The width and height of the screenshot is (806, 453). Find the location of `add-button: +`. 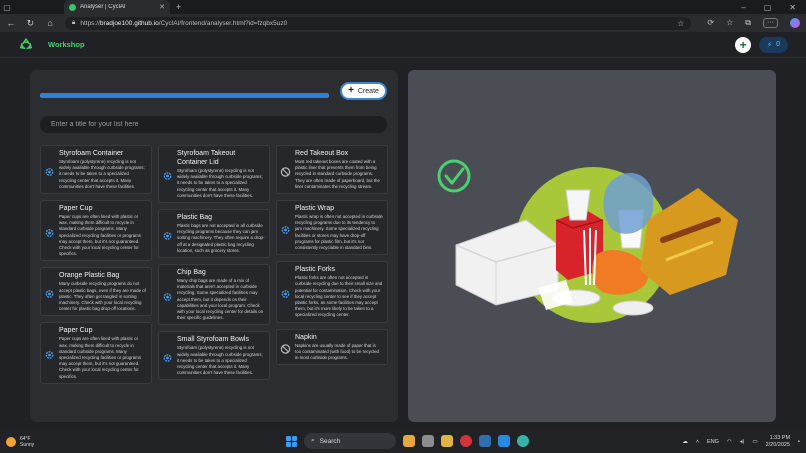

add-button: + is located at coordinates (743, 44).